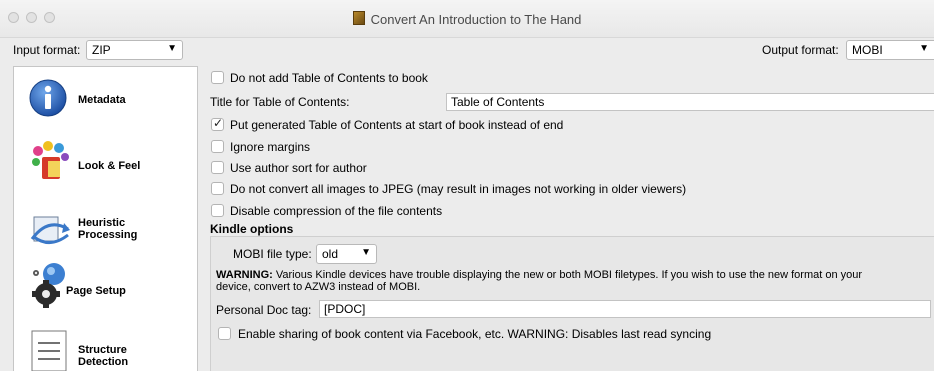  Describe the element at coordinates (264, 310) in the screenshot. I see `doc-tag-label: Personal Doc tag:` at that location.